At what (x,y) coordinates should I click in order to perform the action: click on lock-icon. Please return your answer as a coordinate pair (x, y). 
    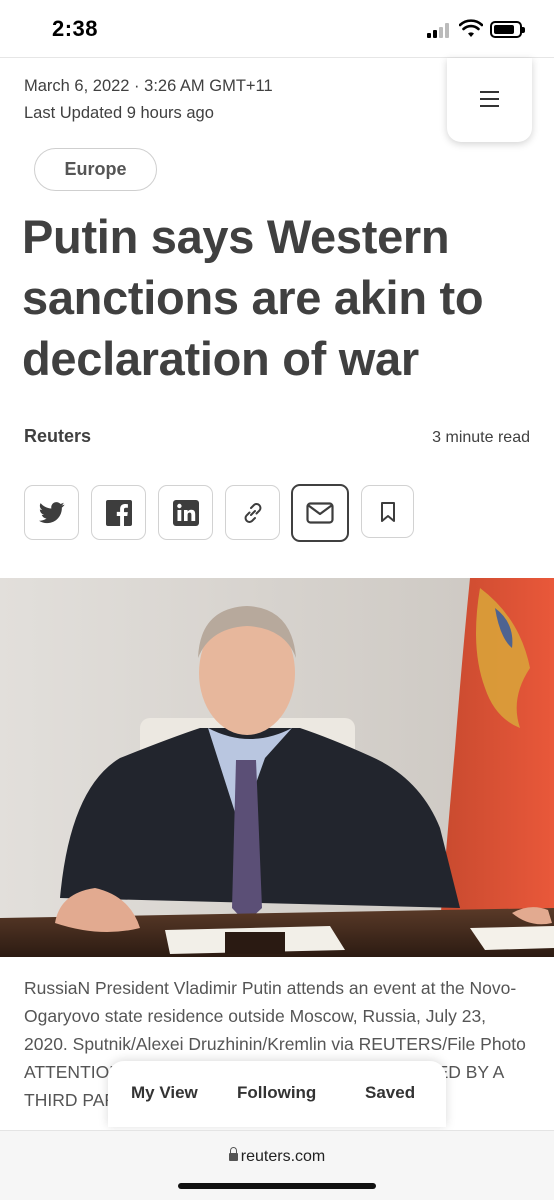
    Looking at the image, I should click on (233, 1154).